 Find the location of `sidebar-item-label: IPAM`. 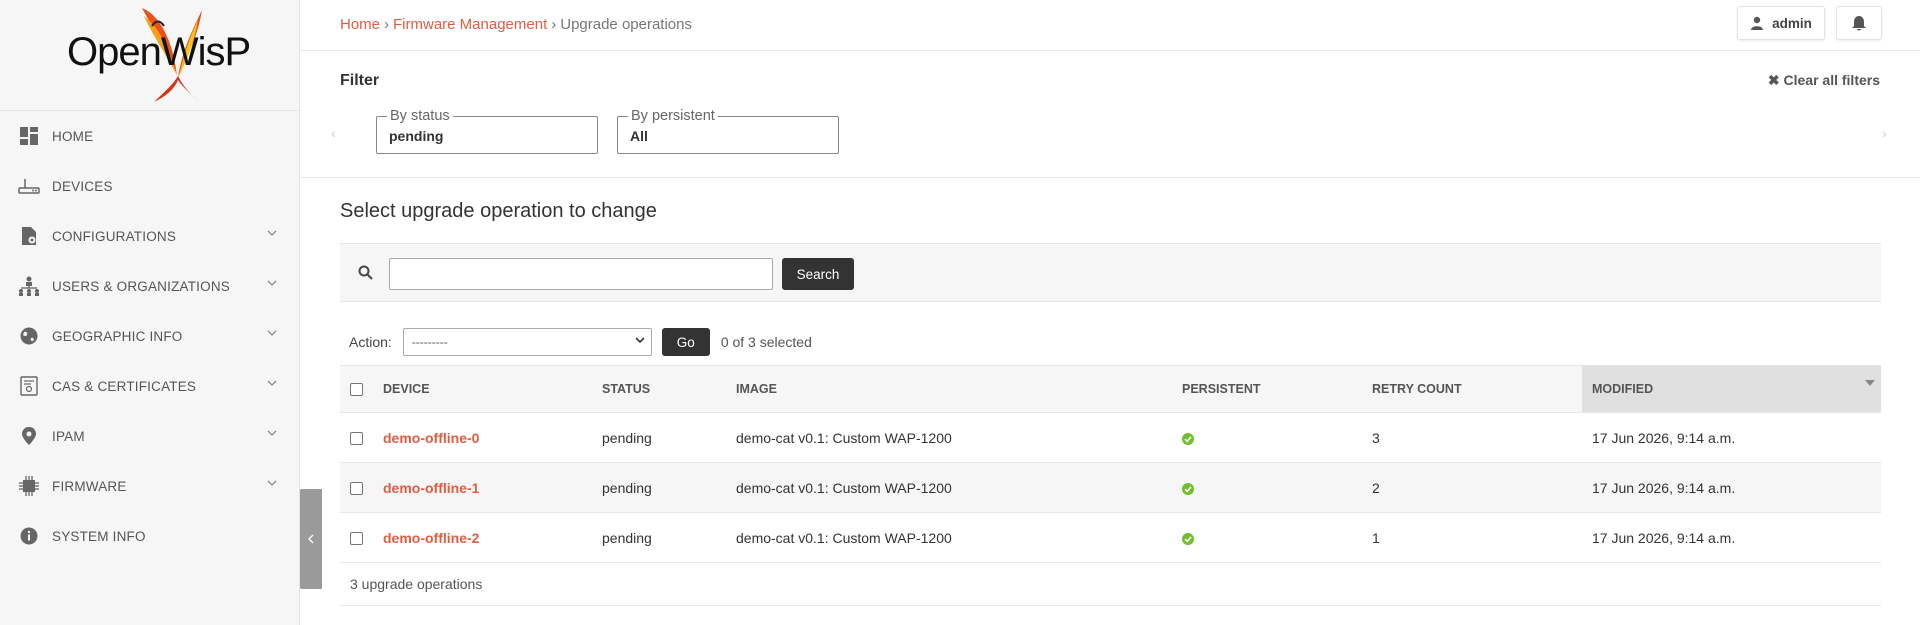

sidebar-item-label: IPAM is located at coordinates (68, 436).